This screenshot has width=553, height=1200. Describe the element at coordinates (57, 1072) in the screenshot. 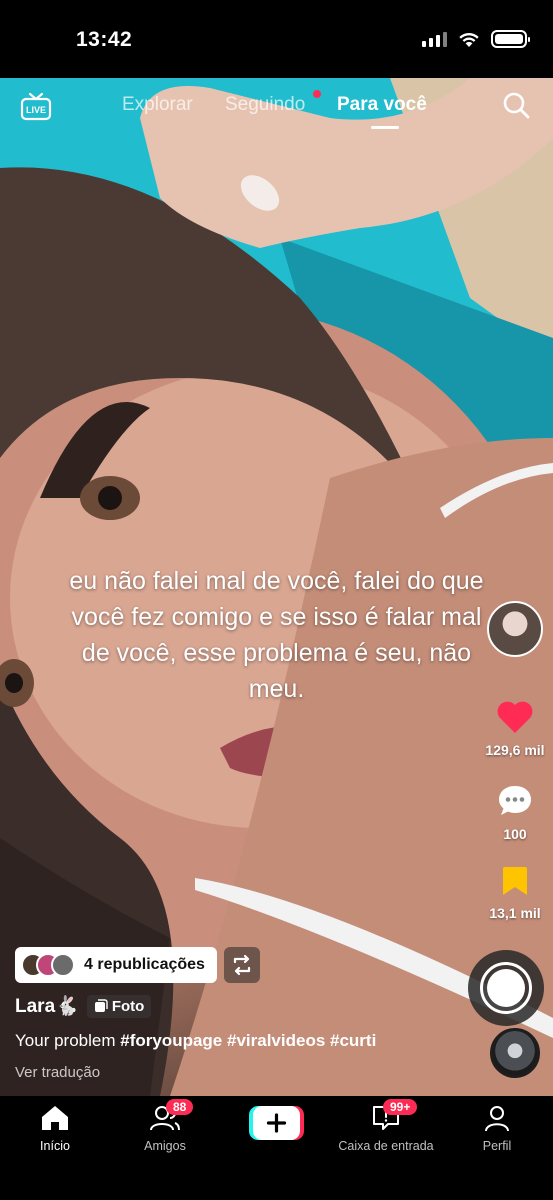

I see `see-translation-link: Ver tradução` at that location.